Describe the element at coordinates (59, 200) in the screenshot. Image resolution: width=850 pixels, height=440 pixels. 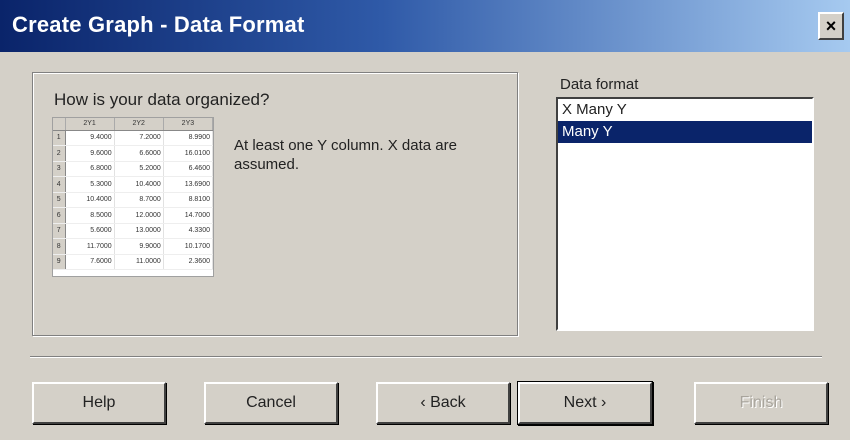
I see `preview-row-number: 5` at that location.